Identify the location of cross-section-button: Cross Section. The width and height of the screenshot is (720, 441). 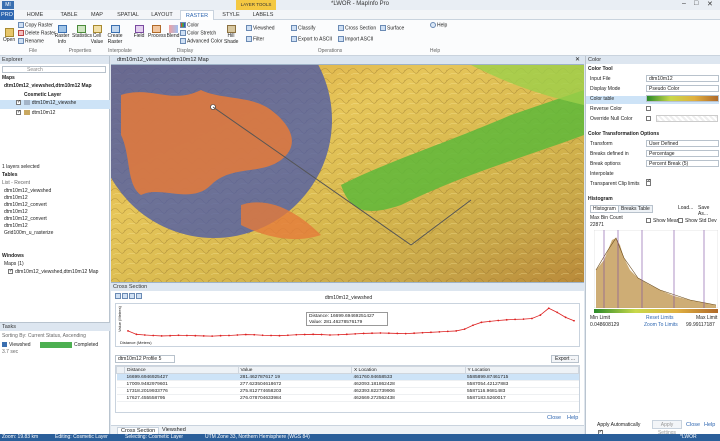
(357, 28).